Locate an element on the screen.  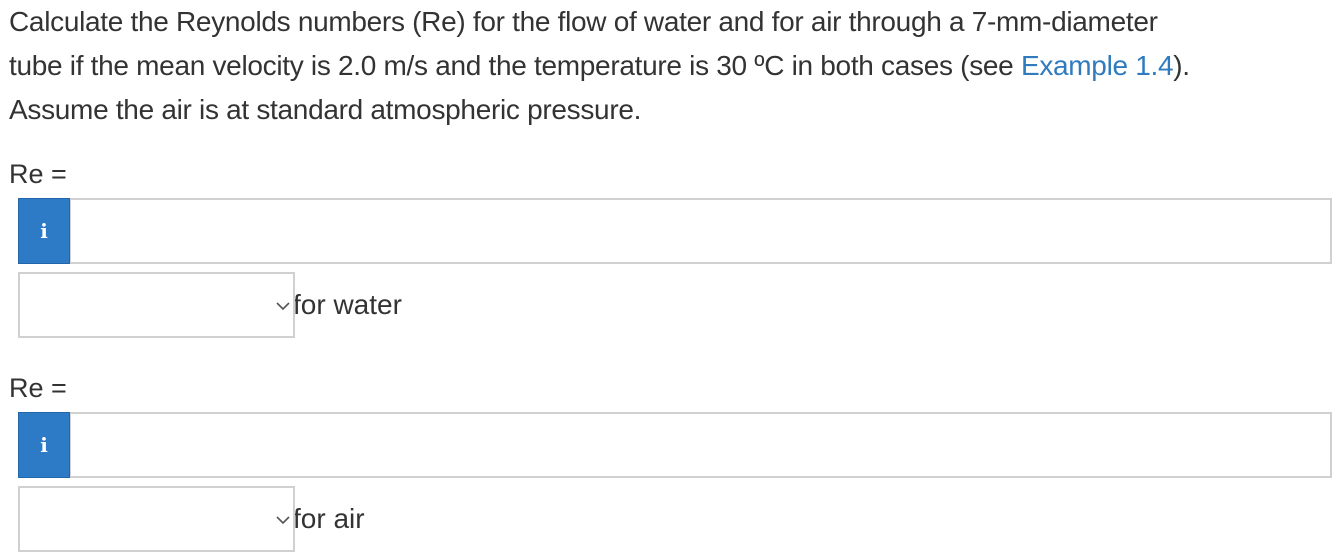
unit-select-row-water: for water is located at coordinates (210, 305).